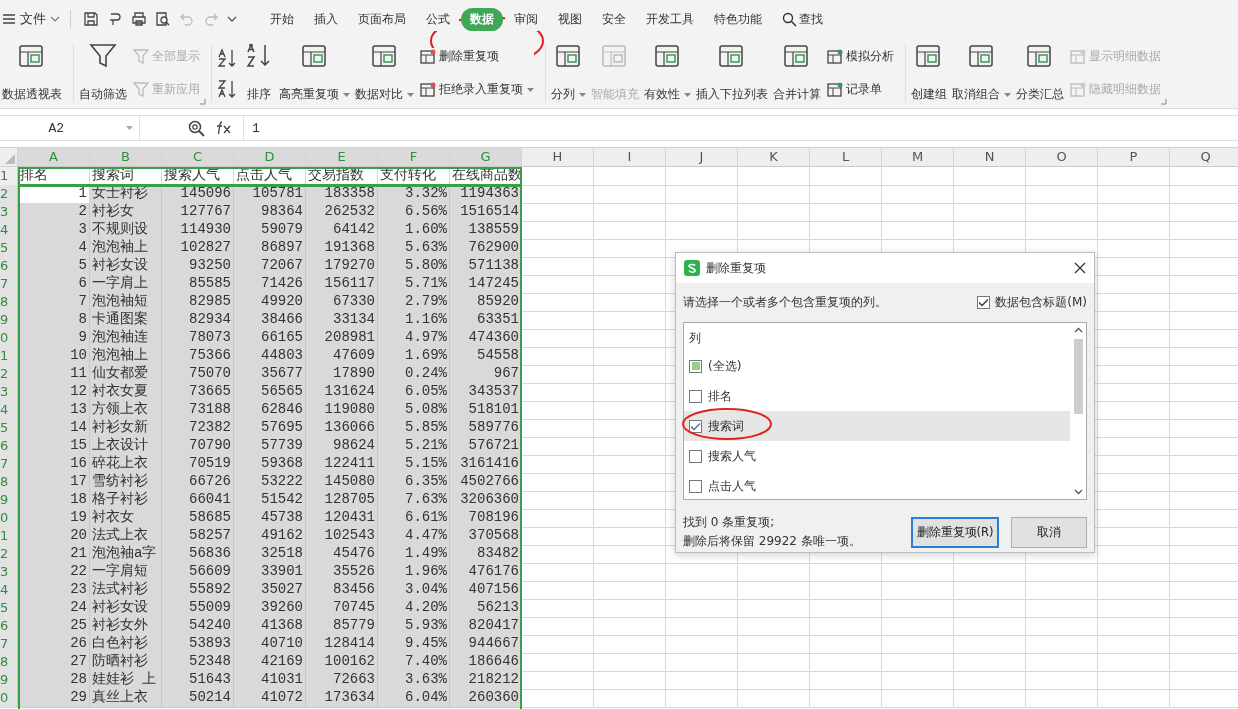 This screenshot has height=709, width=1238. Describe the element at coordinates (732, 73) in the screenshot. I see `ribbon-button: 插入下拉列表` at that location.